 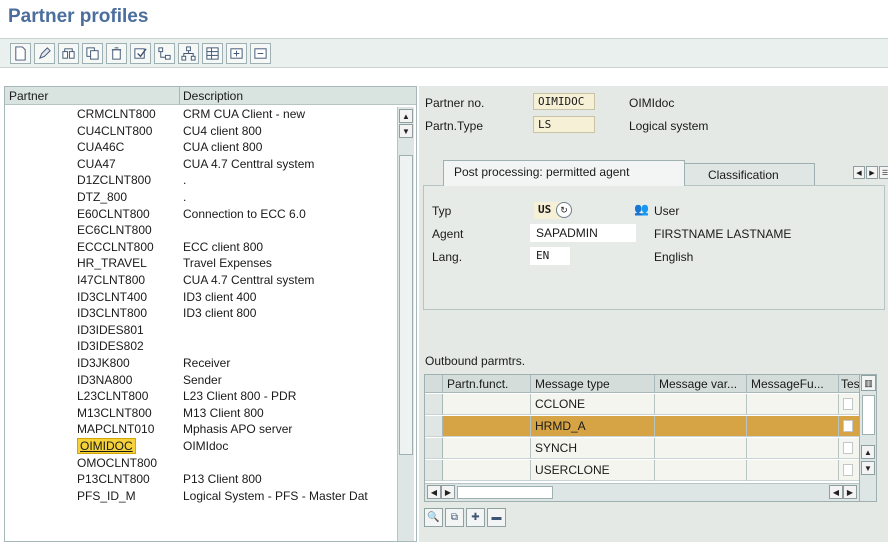 What do you see at coordinates (201, 263) in the screenshot?
I see `tree-row: HR_TRAVEL Travel Expenses` at bounding box center [201, 263].